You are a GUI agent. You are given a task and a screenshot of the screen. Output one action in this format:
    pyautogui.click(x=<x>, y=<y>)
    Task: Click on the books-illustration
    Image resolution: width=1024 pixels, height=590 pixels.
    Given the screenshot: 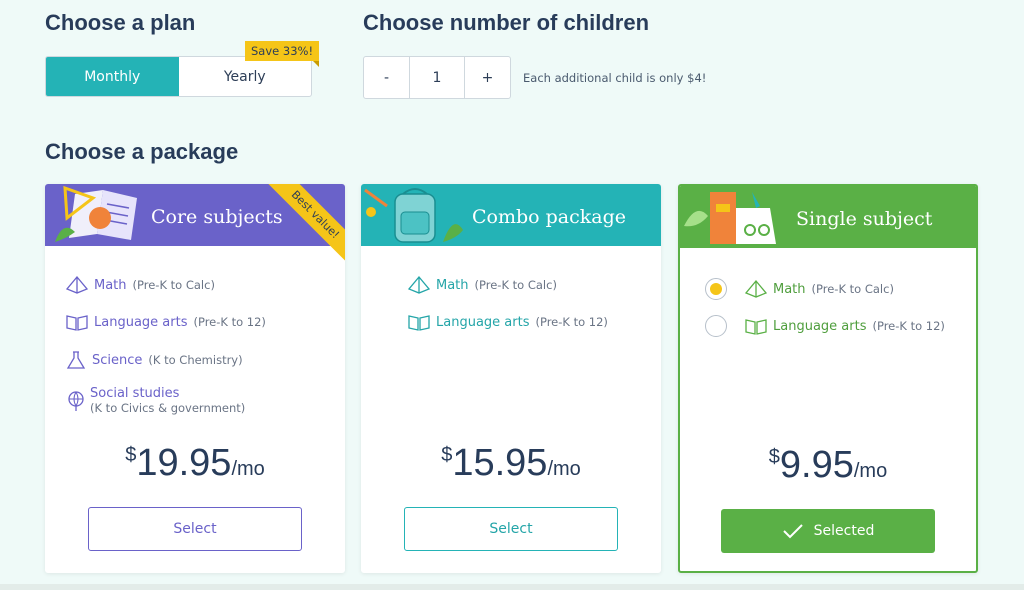 What is the action you would take?
    pyautogui.click(x=730, y=218)
    